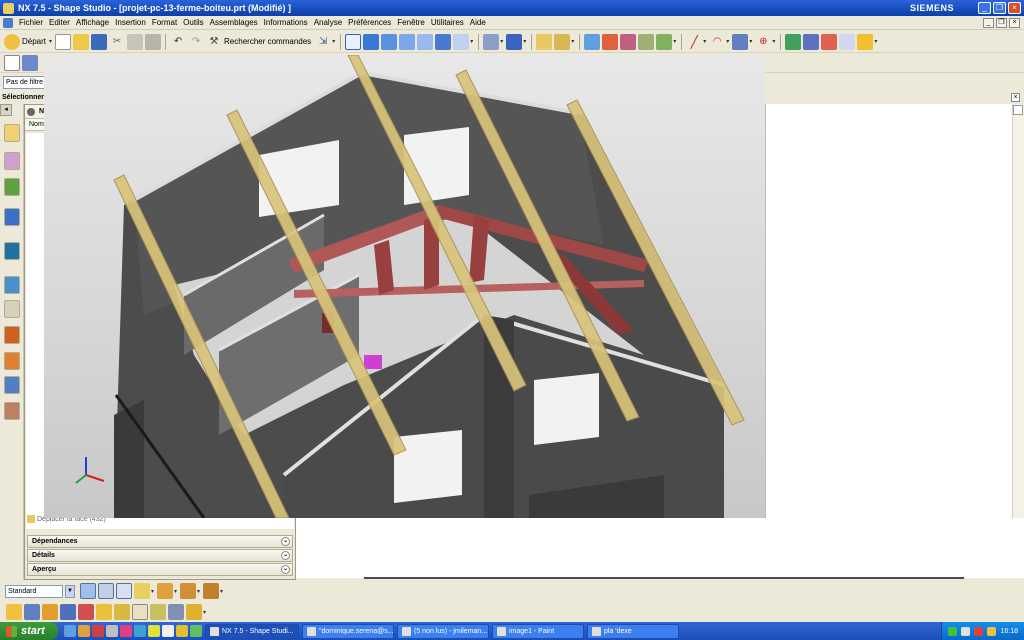 The image size is (1024, 640). I want to click on history-tab-icon, so click(12, 251).